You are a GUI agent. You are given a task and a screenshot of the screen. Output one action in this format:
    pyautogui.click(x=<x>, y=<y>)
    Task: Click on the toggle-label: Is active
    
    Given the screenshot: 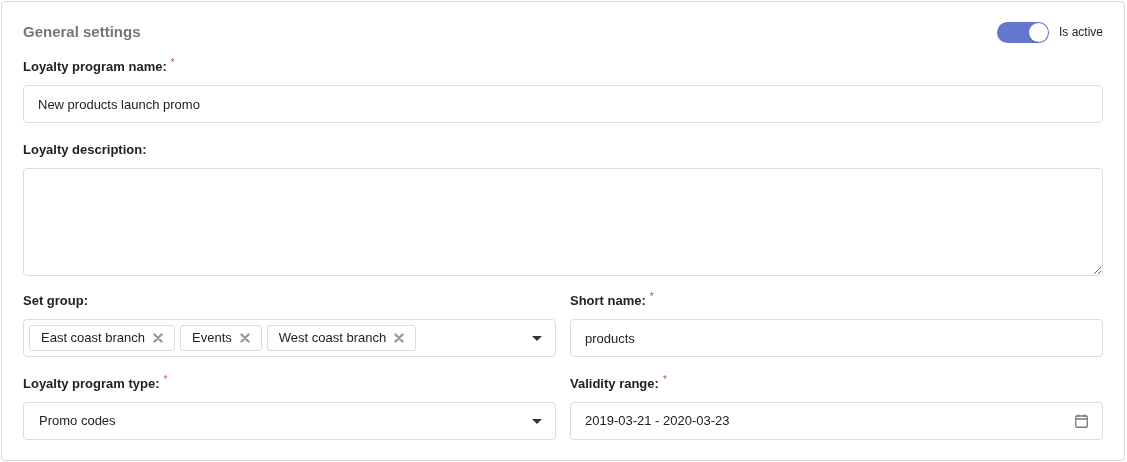 What is the action you would take?
    pyautogui.click(x=1081, y=32)
    